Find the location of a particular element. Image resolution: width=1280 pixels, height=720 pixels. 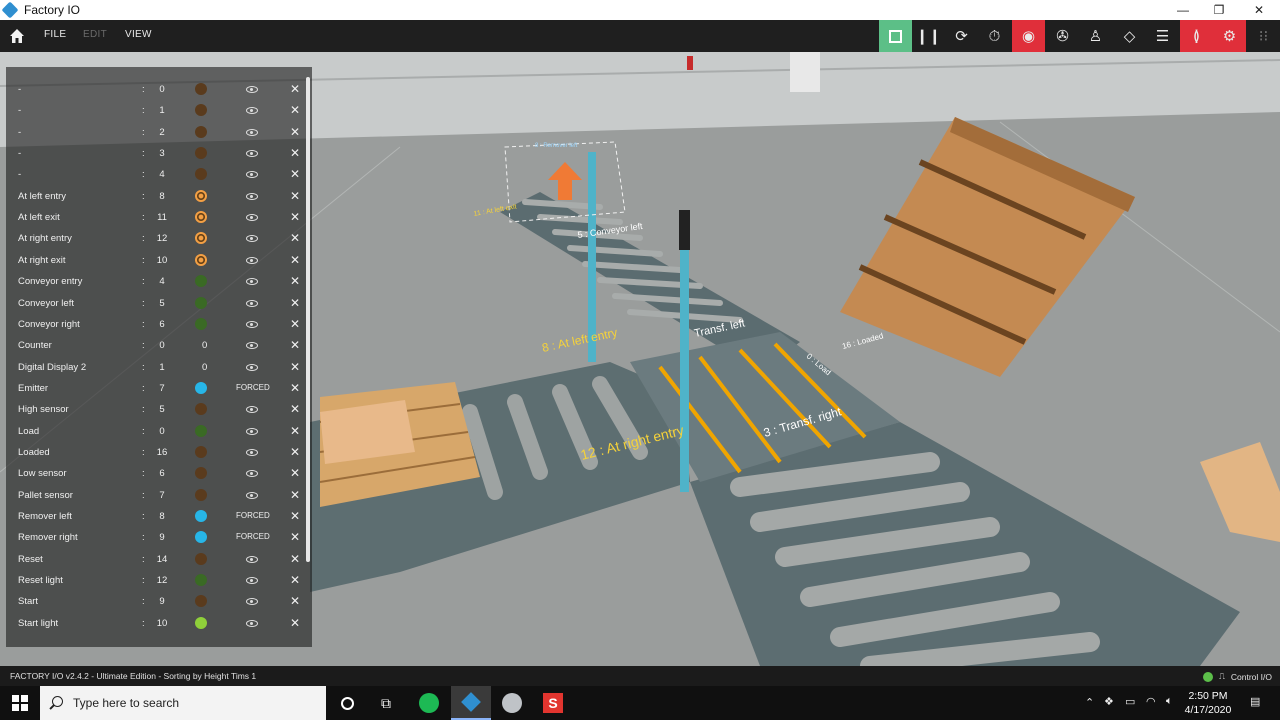

camera-orbit-button: ◉ is located at coordinates (1028, 36).